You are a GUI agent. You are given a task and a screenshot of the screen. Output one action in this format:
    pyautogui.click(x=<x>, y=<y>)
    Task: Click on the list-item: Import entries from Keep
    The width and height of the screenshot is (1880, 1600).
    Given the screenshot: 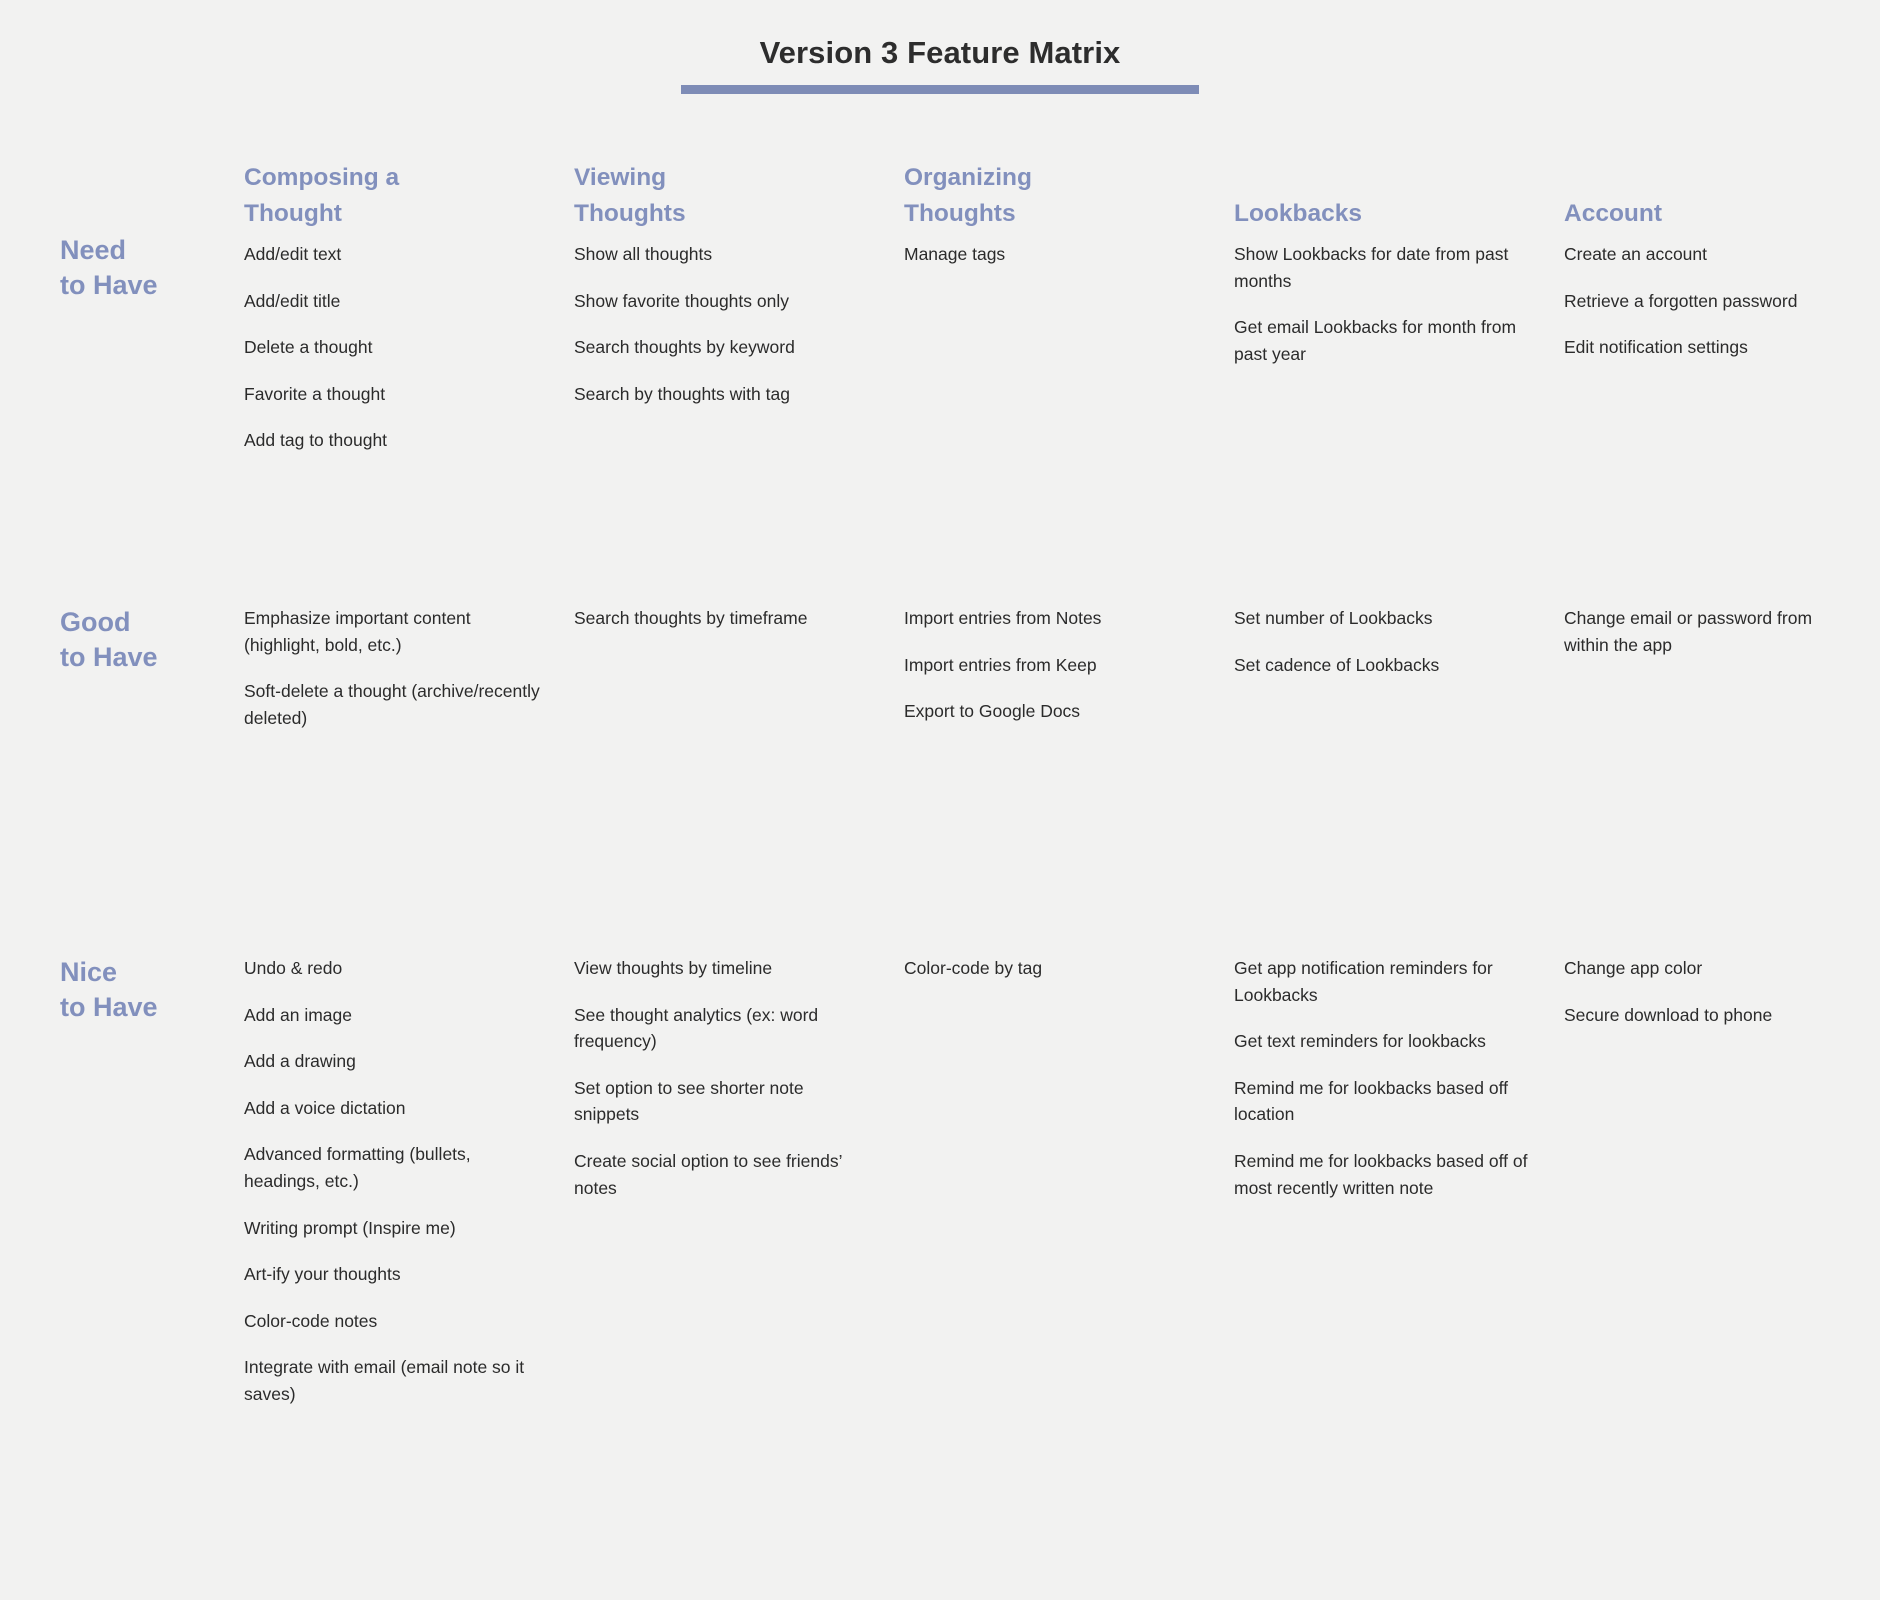 What is the action you would take?
    pyautogui.click(x=1000, y=664)
    